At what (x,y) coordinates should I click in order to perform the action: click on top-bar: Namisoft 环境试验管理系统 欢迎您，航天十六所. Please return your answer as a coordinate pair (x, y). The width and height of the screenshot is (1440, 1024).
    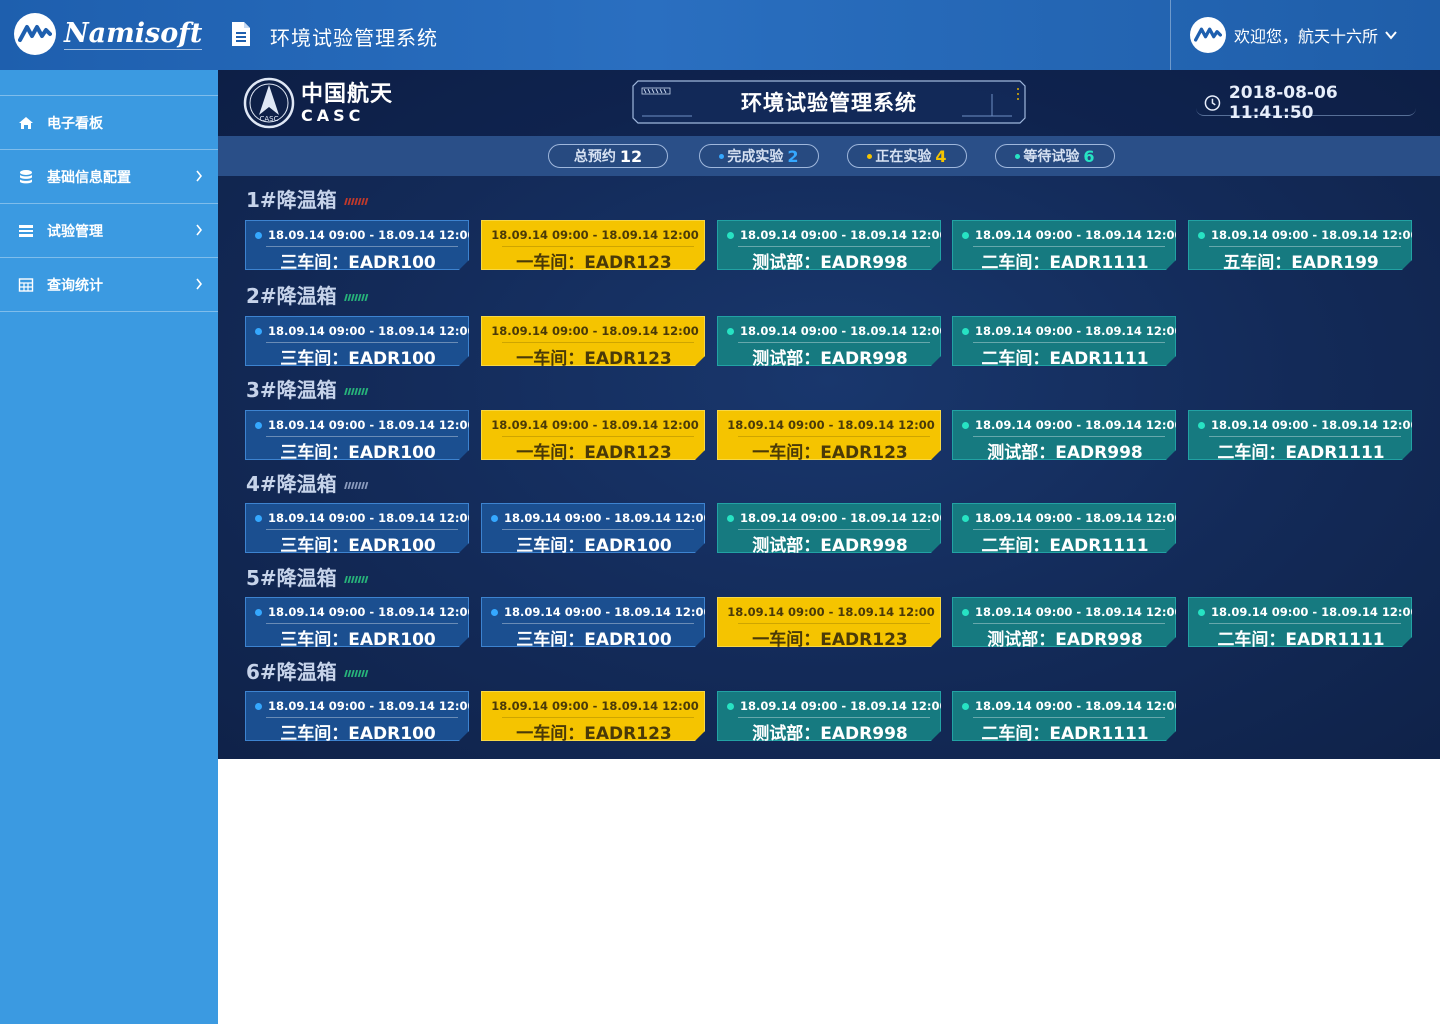
    Looking at the image, I should click on (720, 35).